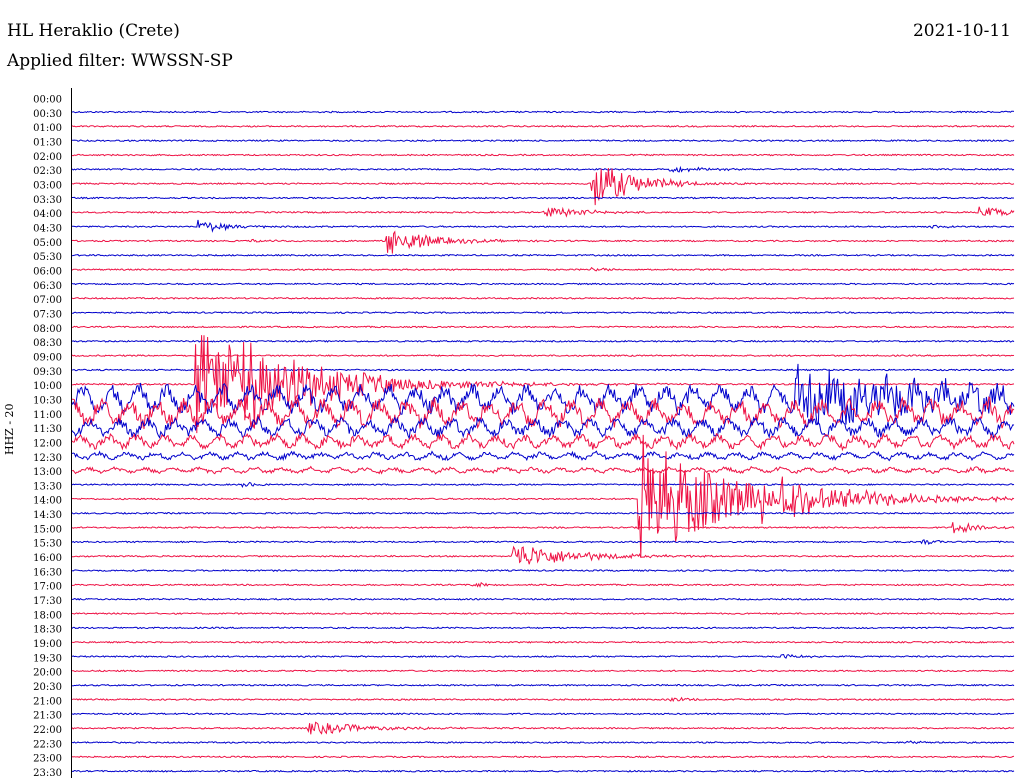 The image size is (1024, 780). Describe the element at coordinates (47, 544) in the screenshot. I see `time-tick-label: 15:30` at that location.